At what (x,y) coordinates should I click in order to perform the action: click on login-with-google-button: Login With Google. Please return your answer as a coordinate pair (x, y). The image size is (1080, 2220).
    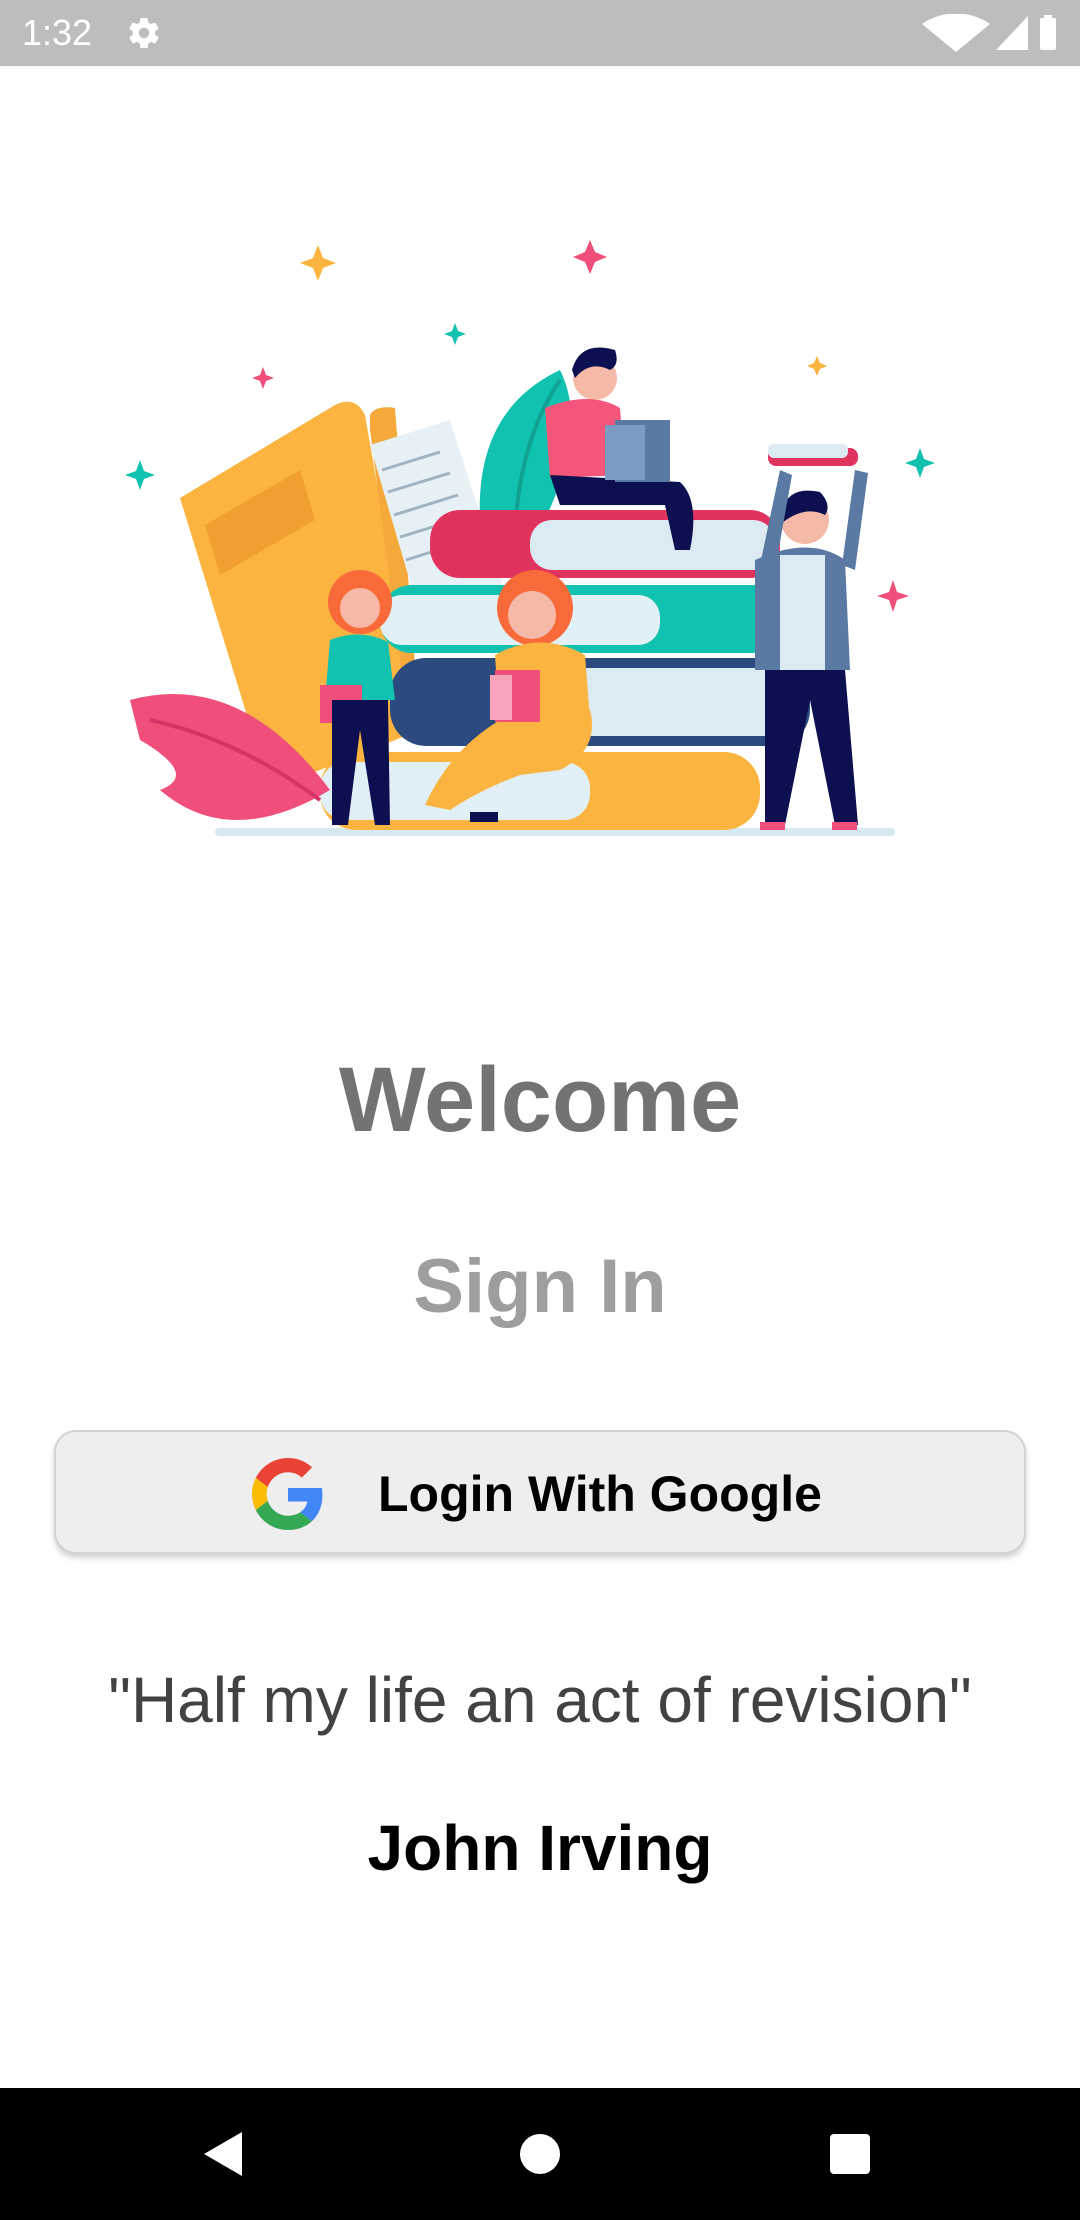
    Looking at the image, I should click on (540, 1492).